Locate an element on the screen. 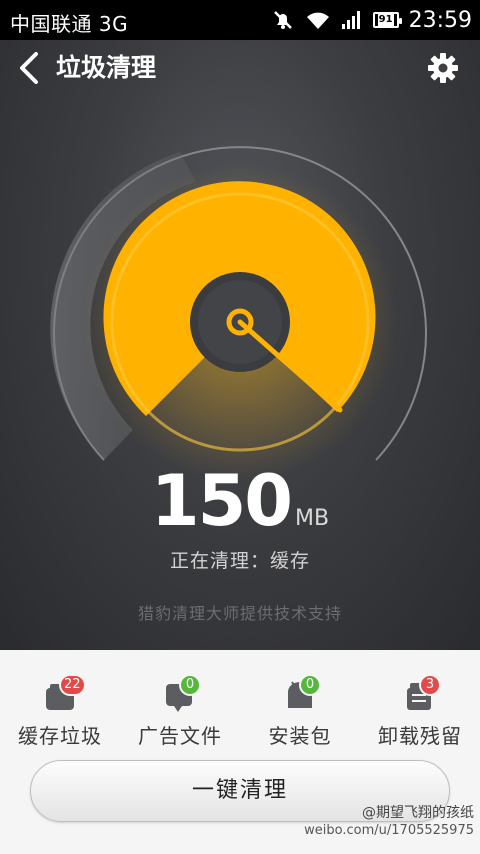  wifi-icon is located at coordinates (318, 20).